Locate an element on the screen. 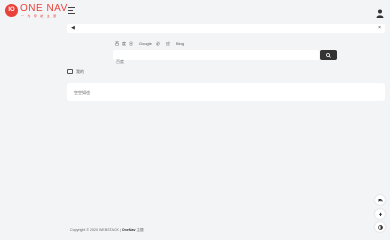 Image resolution: width=390 pixels, height=240 pixels. engine-tab: 百 is located at coordinates (117, 43).